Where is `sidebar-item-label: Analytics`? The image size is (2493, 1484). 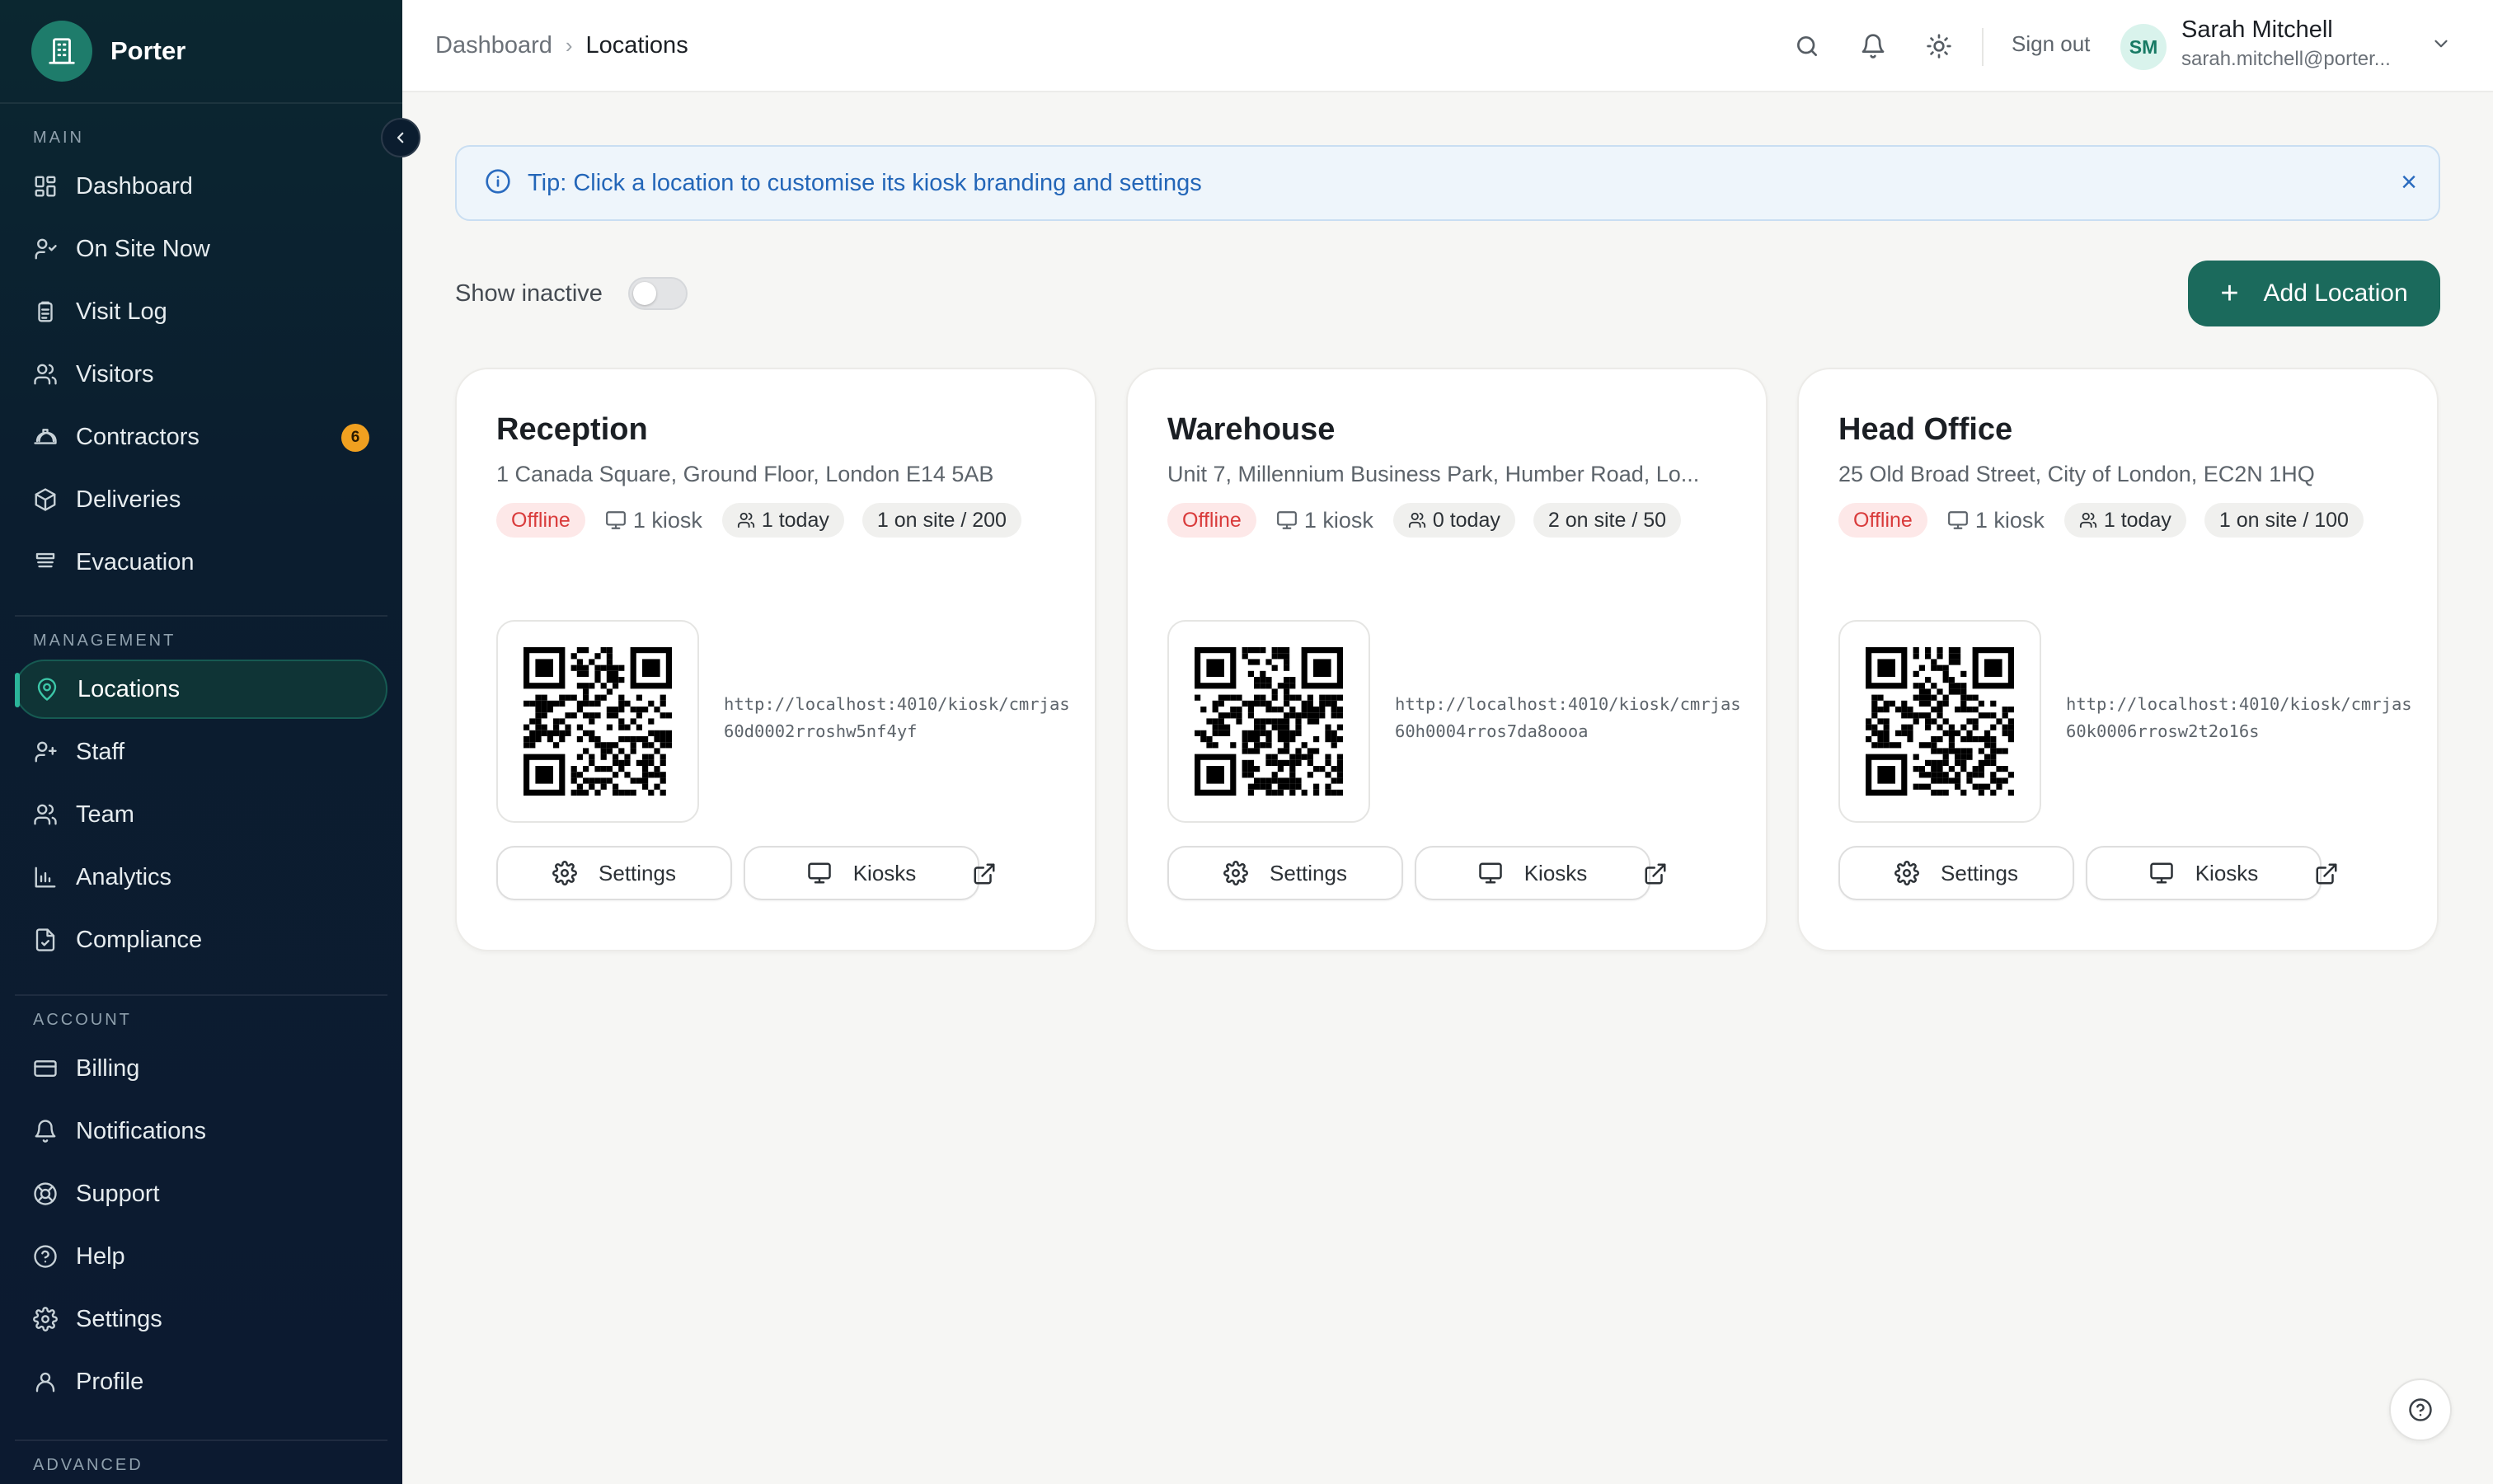
sidebar-item-label: Analytics is located at coordinates (124, 876).